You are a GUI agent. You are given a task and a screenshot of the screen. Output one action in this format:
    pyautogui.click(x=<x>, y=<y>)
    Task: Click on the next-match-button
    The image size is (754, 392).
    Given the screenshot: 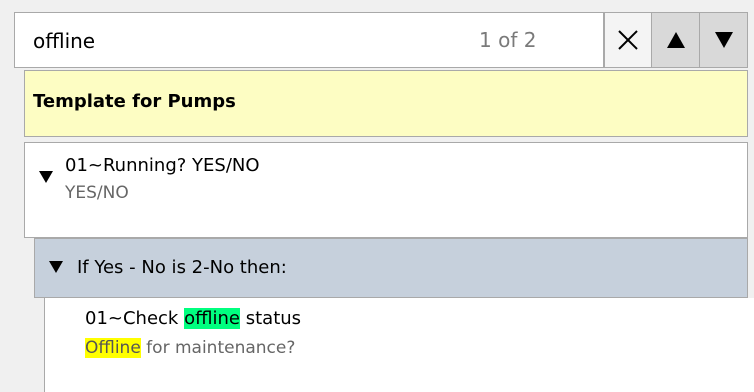 What is the action you would take?
    pyautogui.click(x=724, y=40)
    